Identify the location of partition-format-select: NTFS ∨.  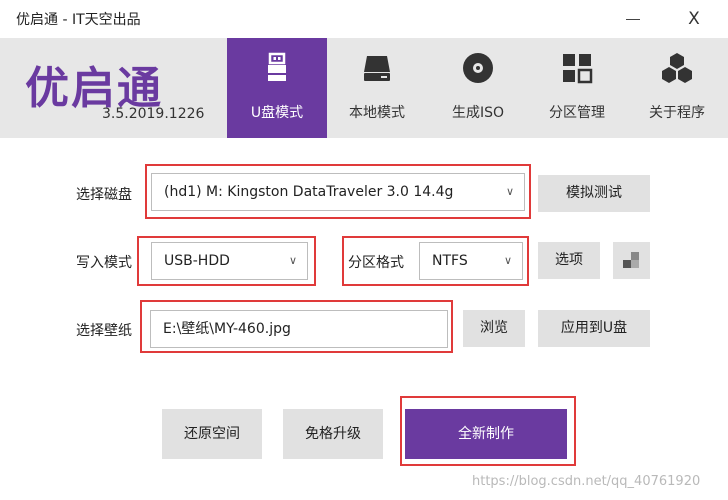
(471, 261).